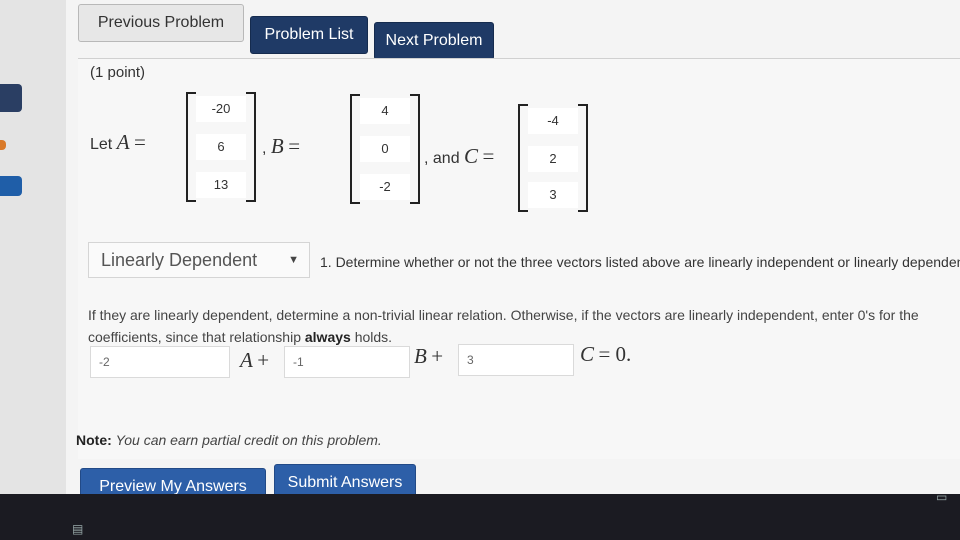 The image size is (960, 540). Describe the element at coordinates (254, 360) in the screenshot. I see `a-plus-label: A +` at that location.